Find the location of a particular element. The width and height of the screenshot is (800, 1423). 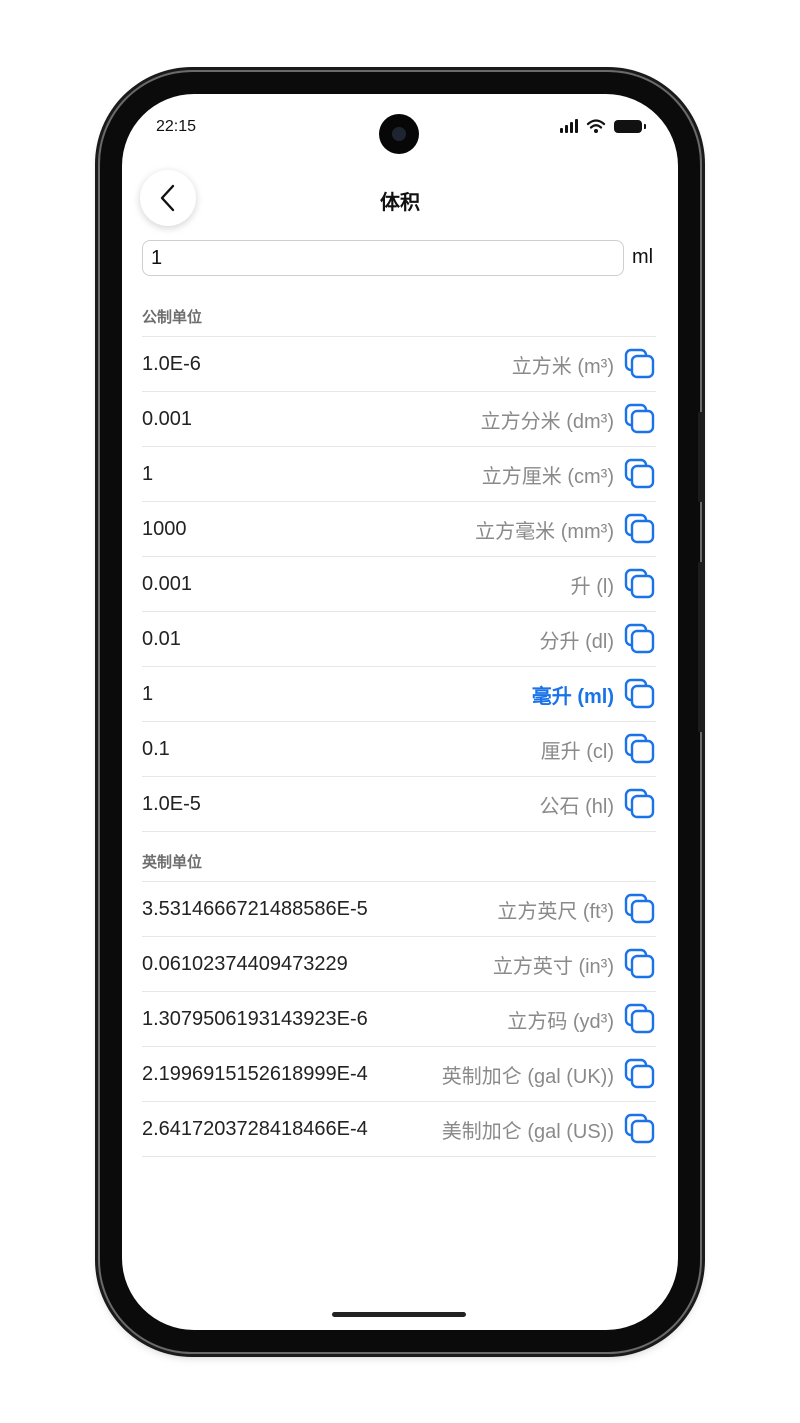

unit-label: 立方毫米 (mm³) is located at coordinates (544, 531).